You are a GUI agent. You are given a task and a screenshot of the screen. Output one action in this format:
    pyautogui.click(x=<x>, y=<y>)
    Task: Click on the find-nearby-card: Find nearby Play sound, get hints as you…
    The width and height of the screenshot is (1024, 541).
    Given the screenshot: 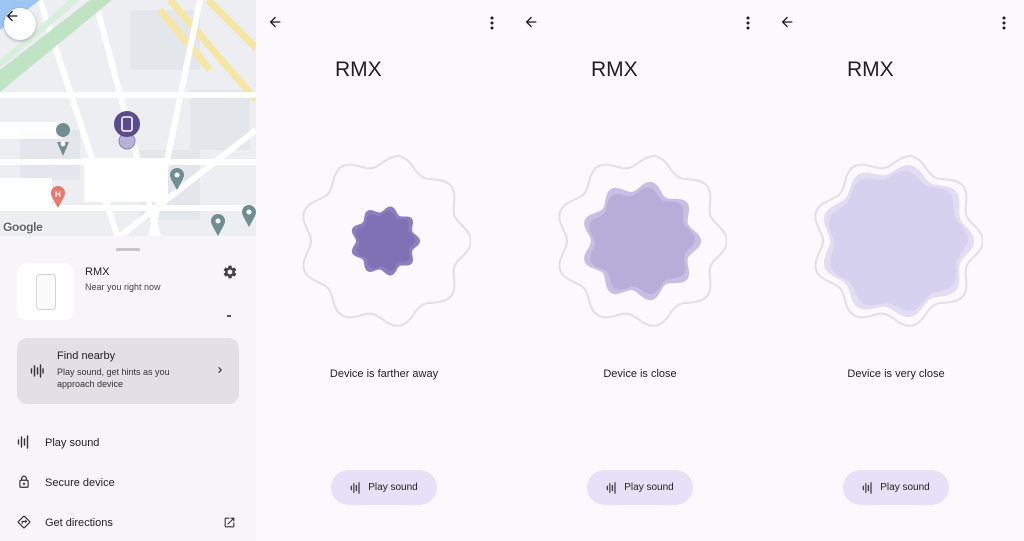 What is the action you would take?
    pyautogui.click(x=128, y=371)
    